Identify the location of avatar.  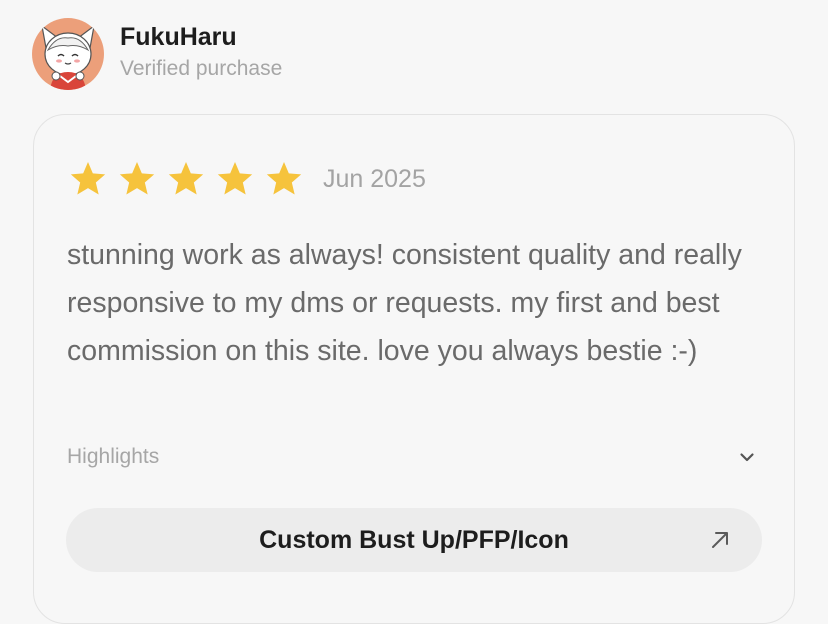
(68, 54).